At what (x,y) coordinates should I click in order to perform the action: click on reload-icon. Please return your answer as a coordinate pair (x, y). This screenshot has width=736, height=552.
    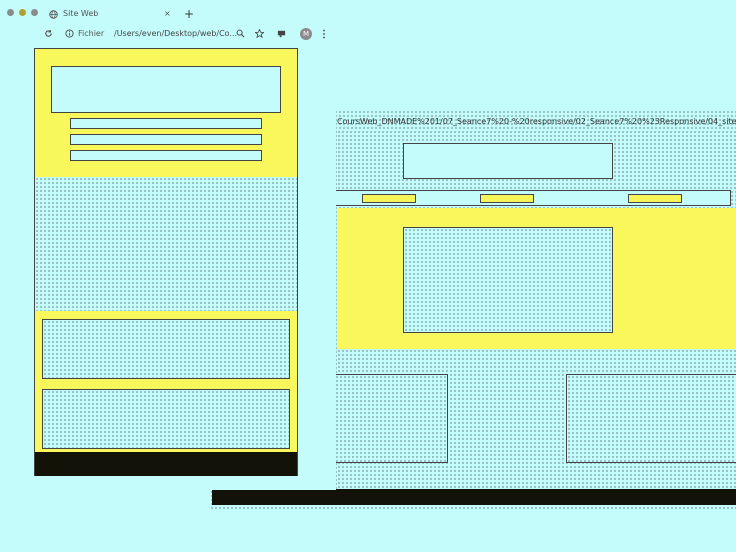
    Looking at the image, I should click on (48, 34).